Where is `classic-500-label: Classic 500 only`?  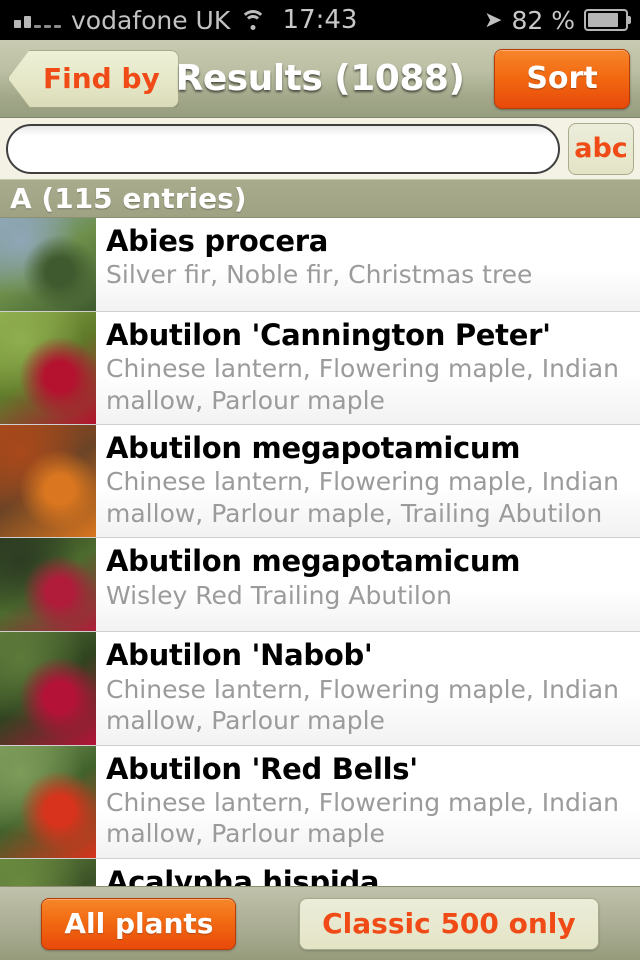
classic-500-label: Classic 500 only is located at coordinates (449, 923).